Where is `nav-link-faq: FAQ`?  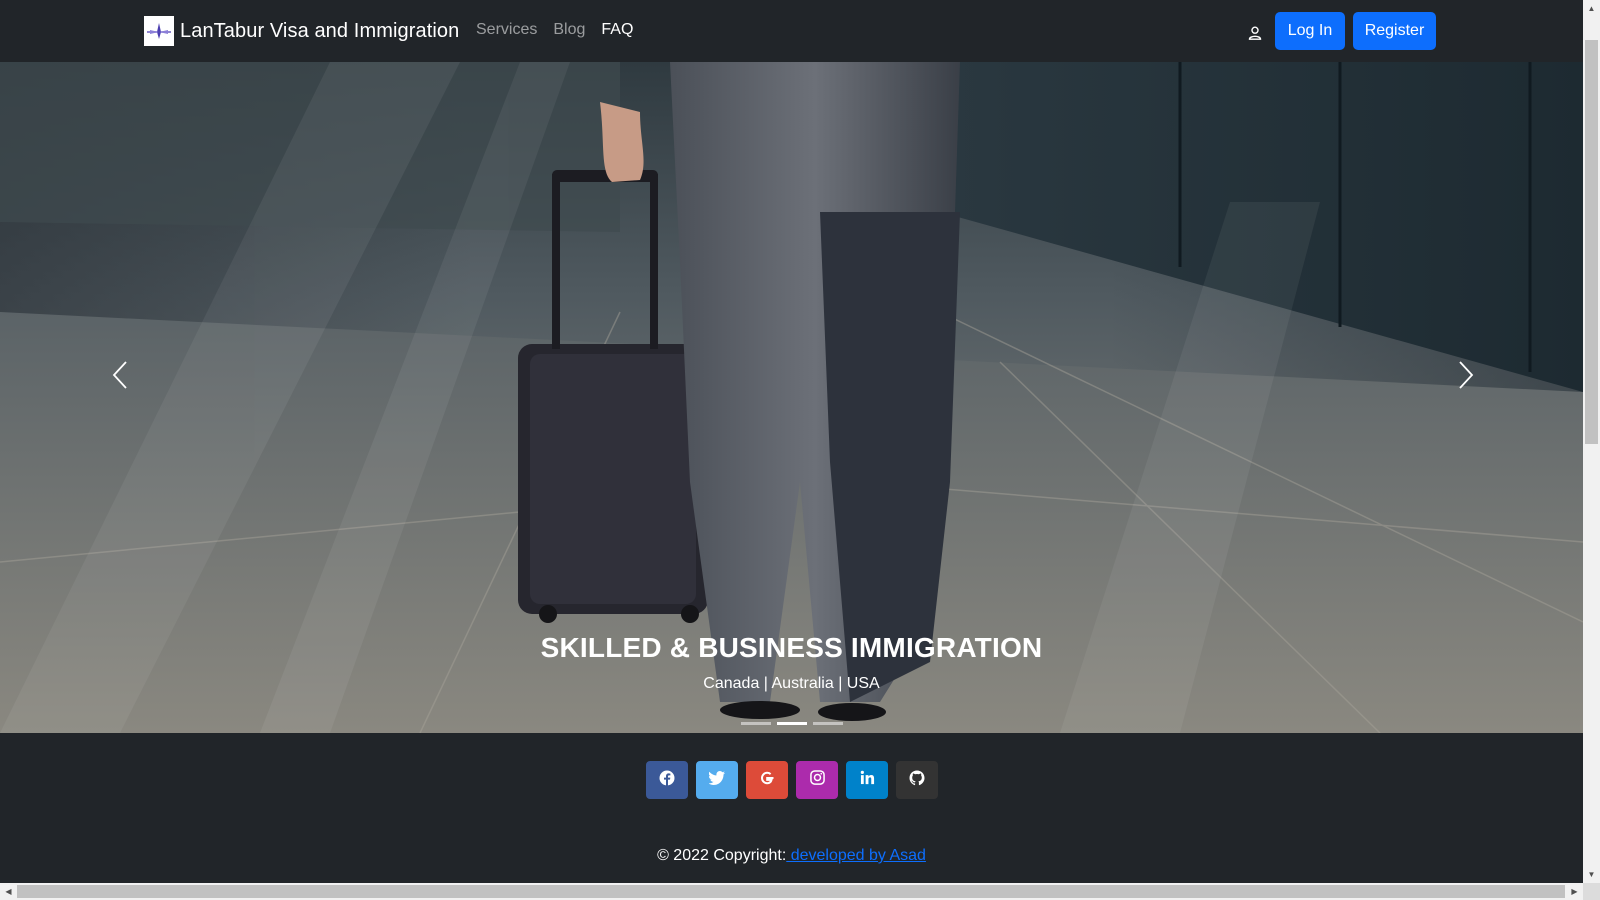
nav-link-faq: FAQ is located at coordinates (617, 30).